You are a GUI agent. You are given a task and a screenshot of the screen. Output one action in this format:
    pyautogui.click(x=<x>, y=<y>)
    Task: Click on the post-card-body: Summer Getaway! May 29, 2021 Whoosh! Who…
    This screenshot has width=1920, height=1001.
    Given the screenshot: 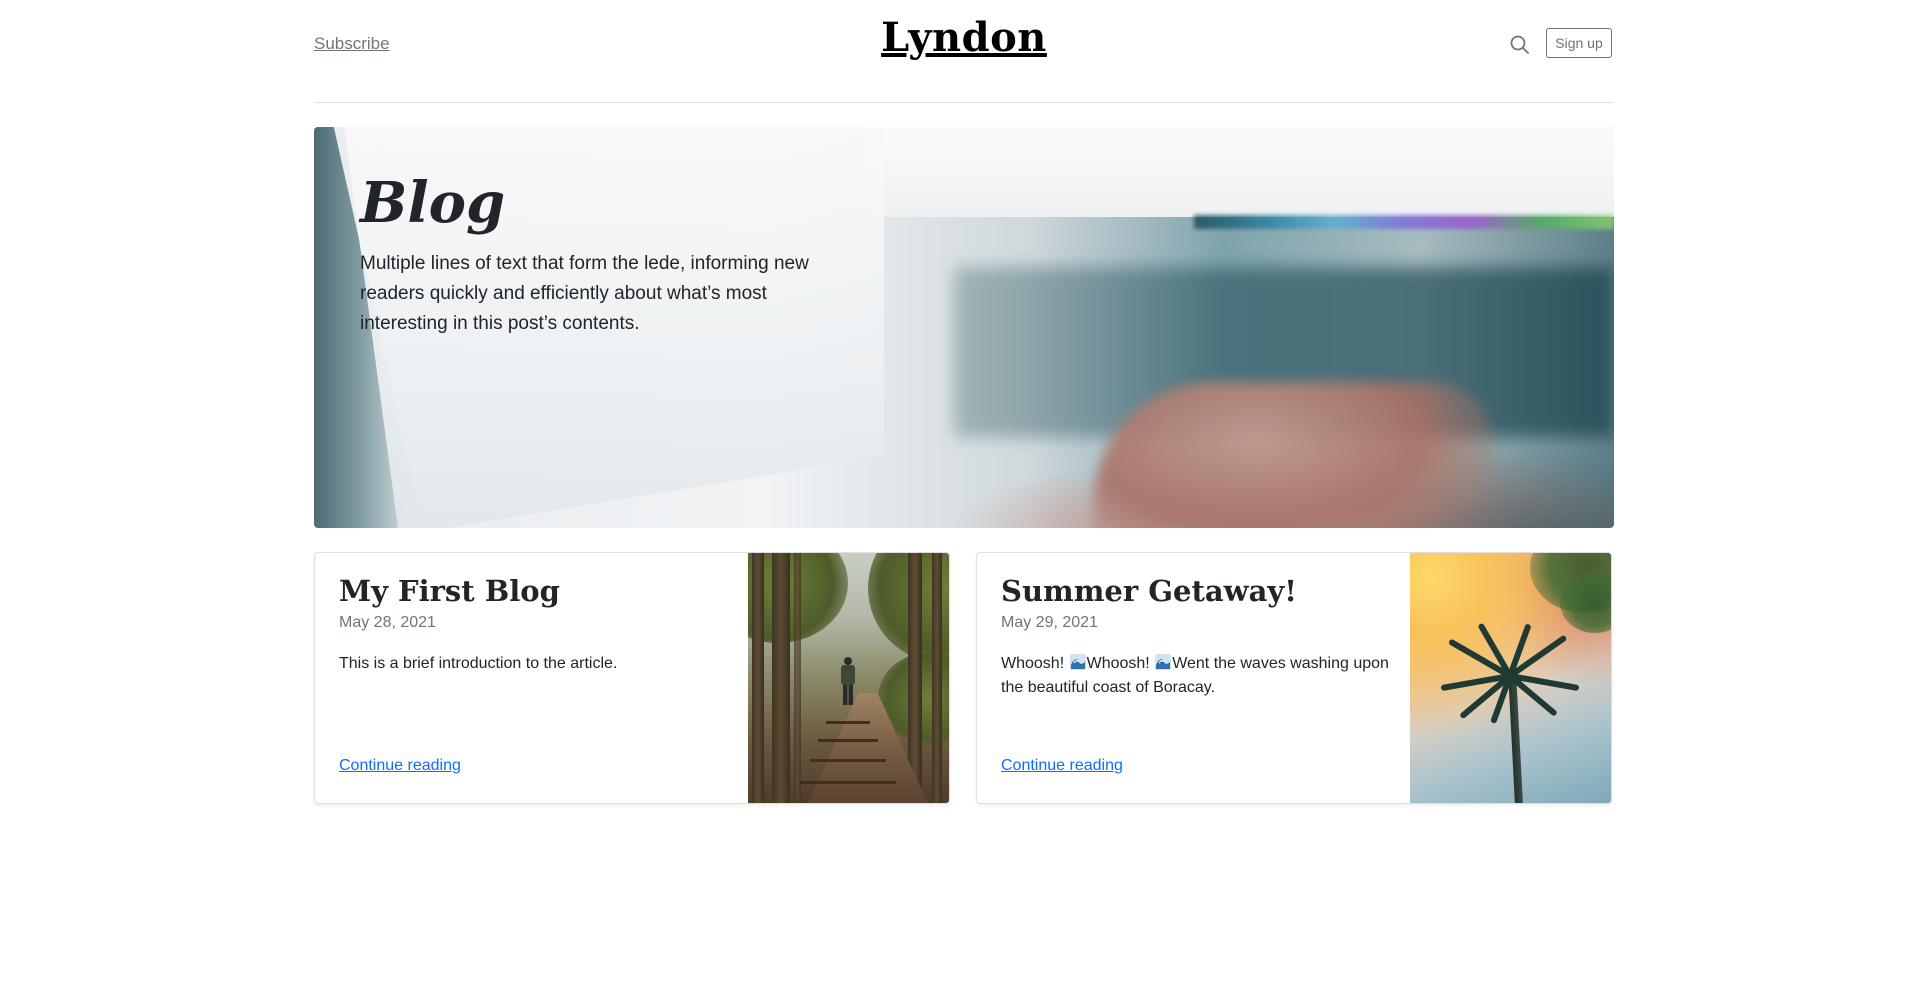 What is the action you would take?
    pyautogui.click(x=1206, y=645)
    